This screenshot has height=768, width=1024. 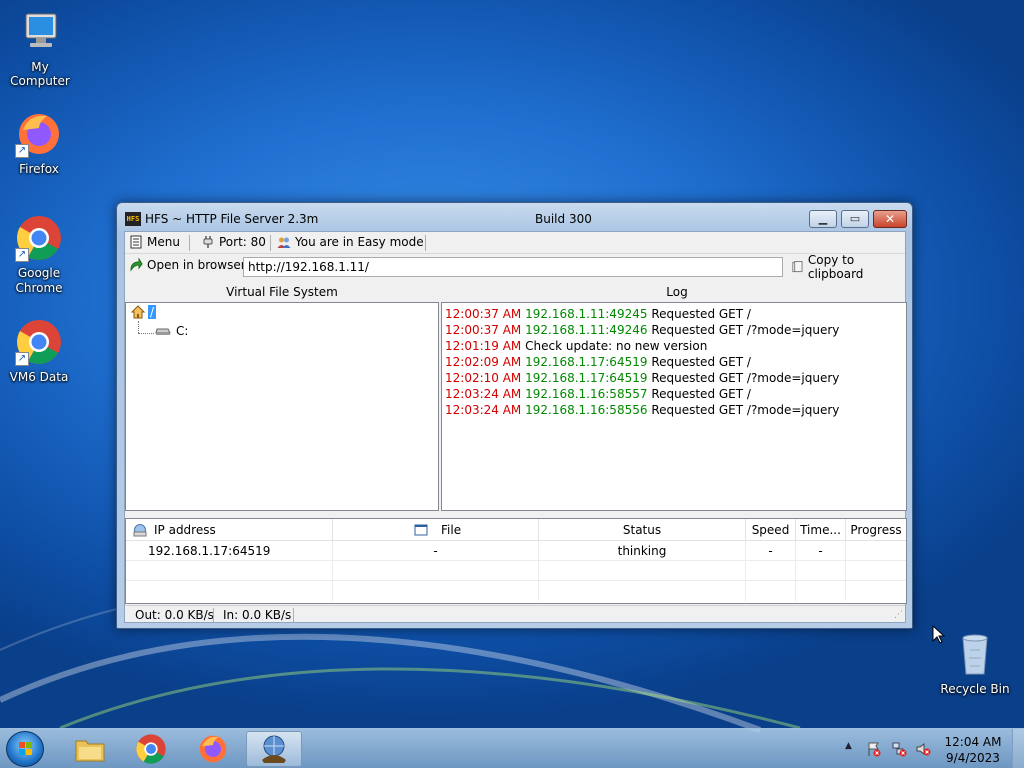 I want to click on explorer-icon, so click(x=90, y=751).